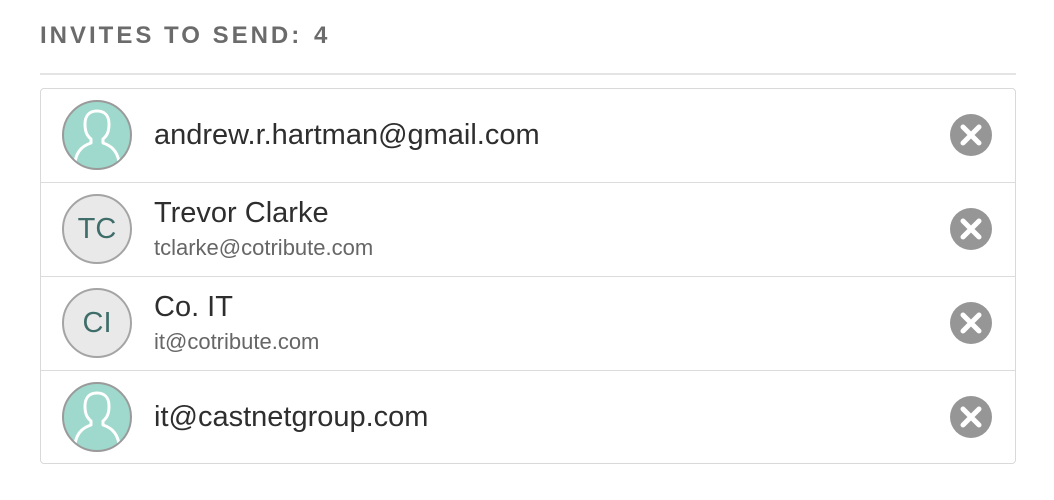 The height and width of the screenshot is (500, 1054). I want to click on invite-email: it@castnetgroup.com, so click(291, 417).